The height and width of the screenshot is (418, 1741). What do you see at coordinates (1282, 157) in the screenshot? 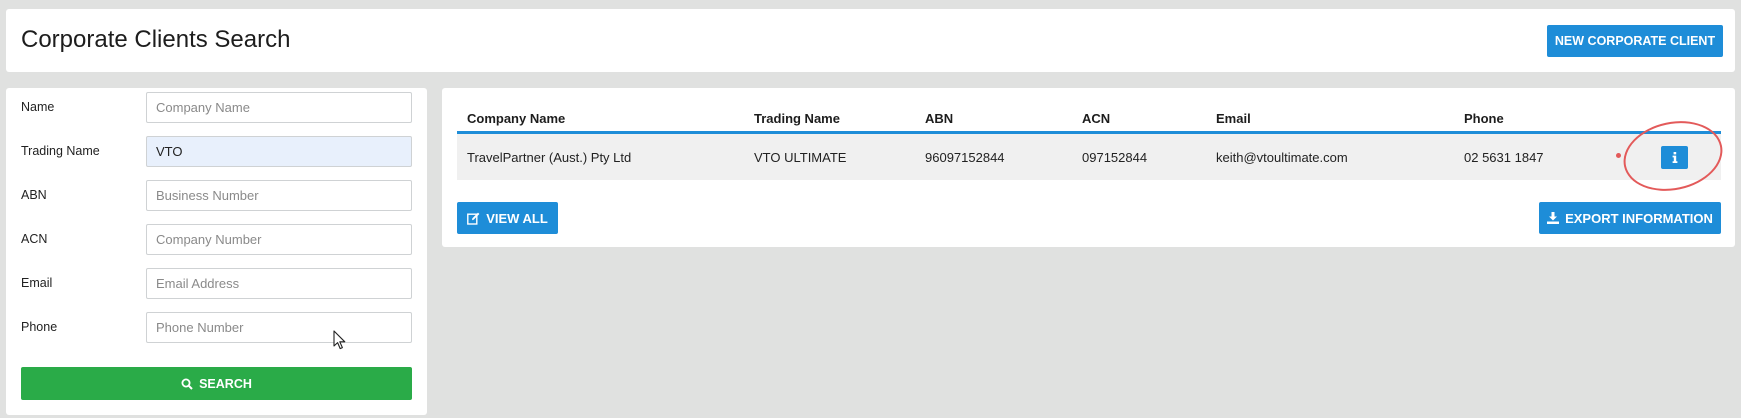
I see `cell-email: keith@vtoultimate.com` at bounding box center [1282, 157].